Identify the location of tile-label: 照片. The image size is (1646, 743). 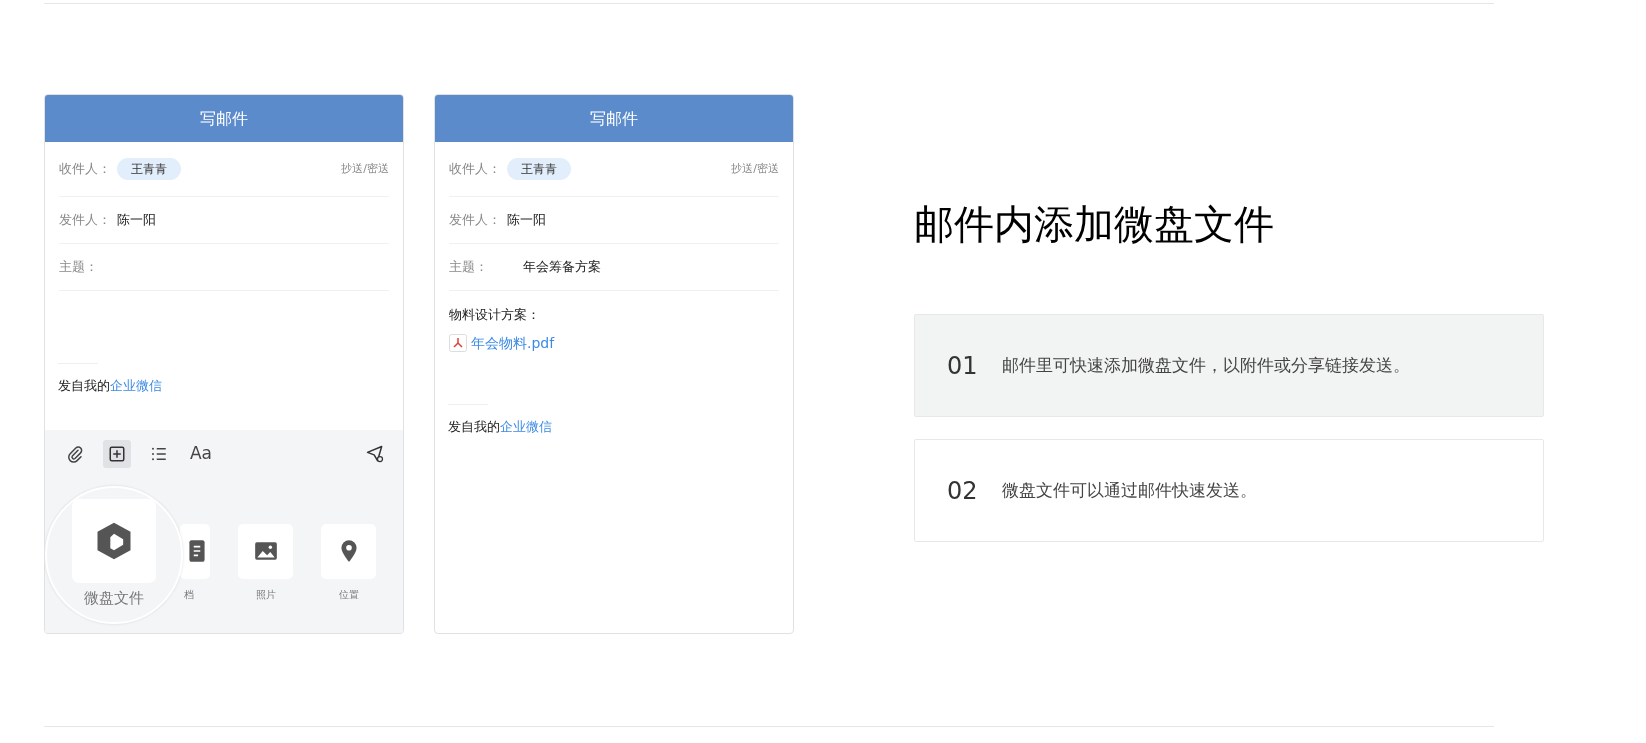
(265, 594).